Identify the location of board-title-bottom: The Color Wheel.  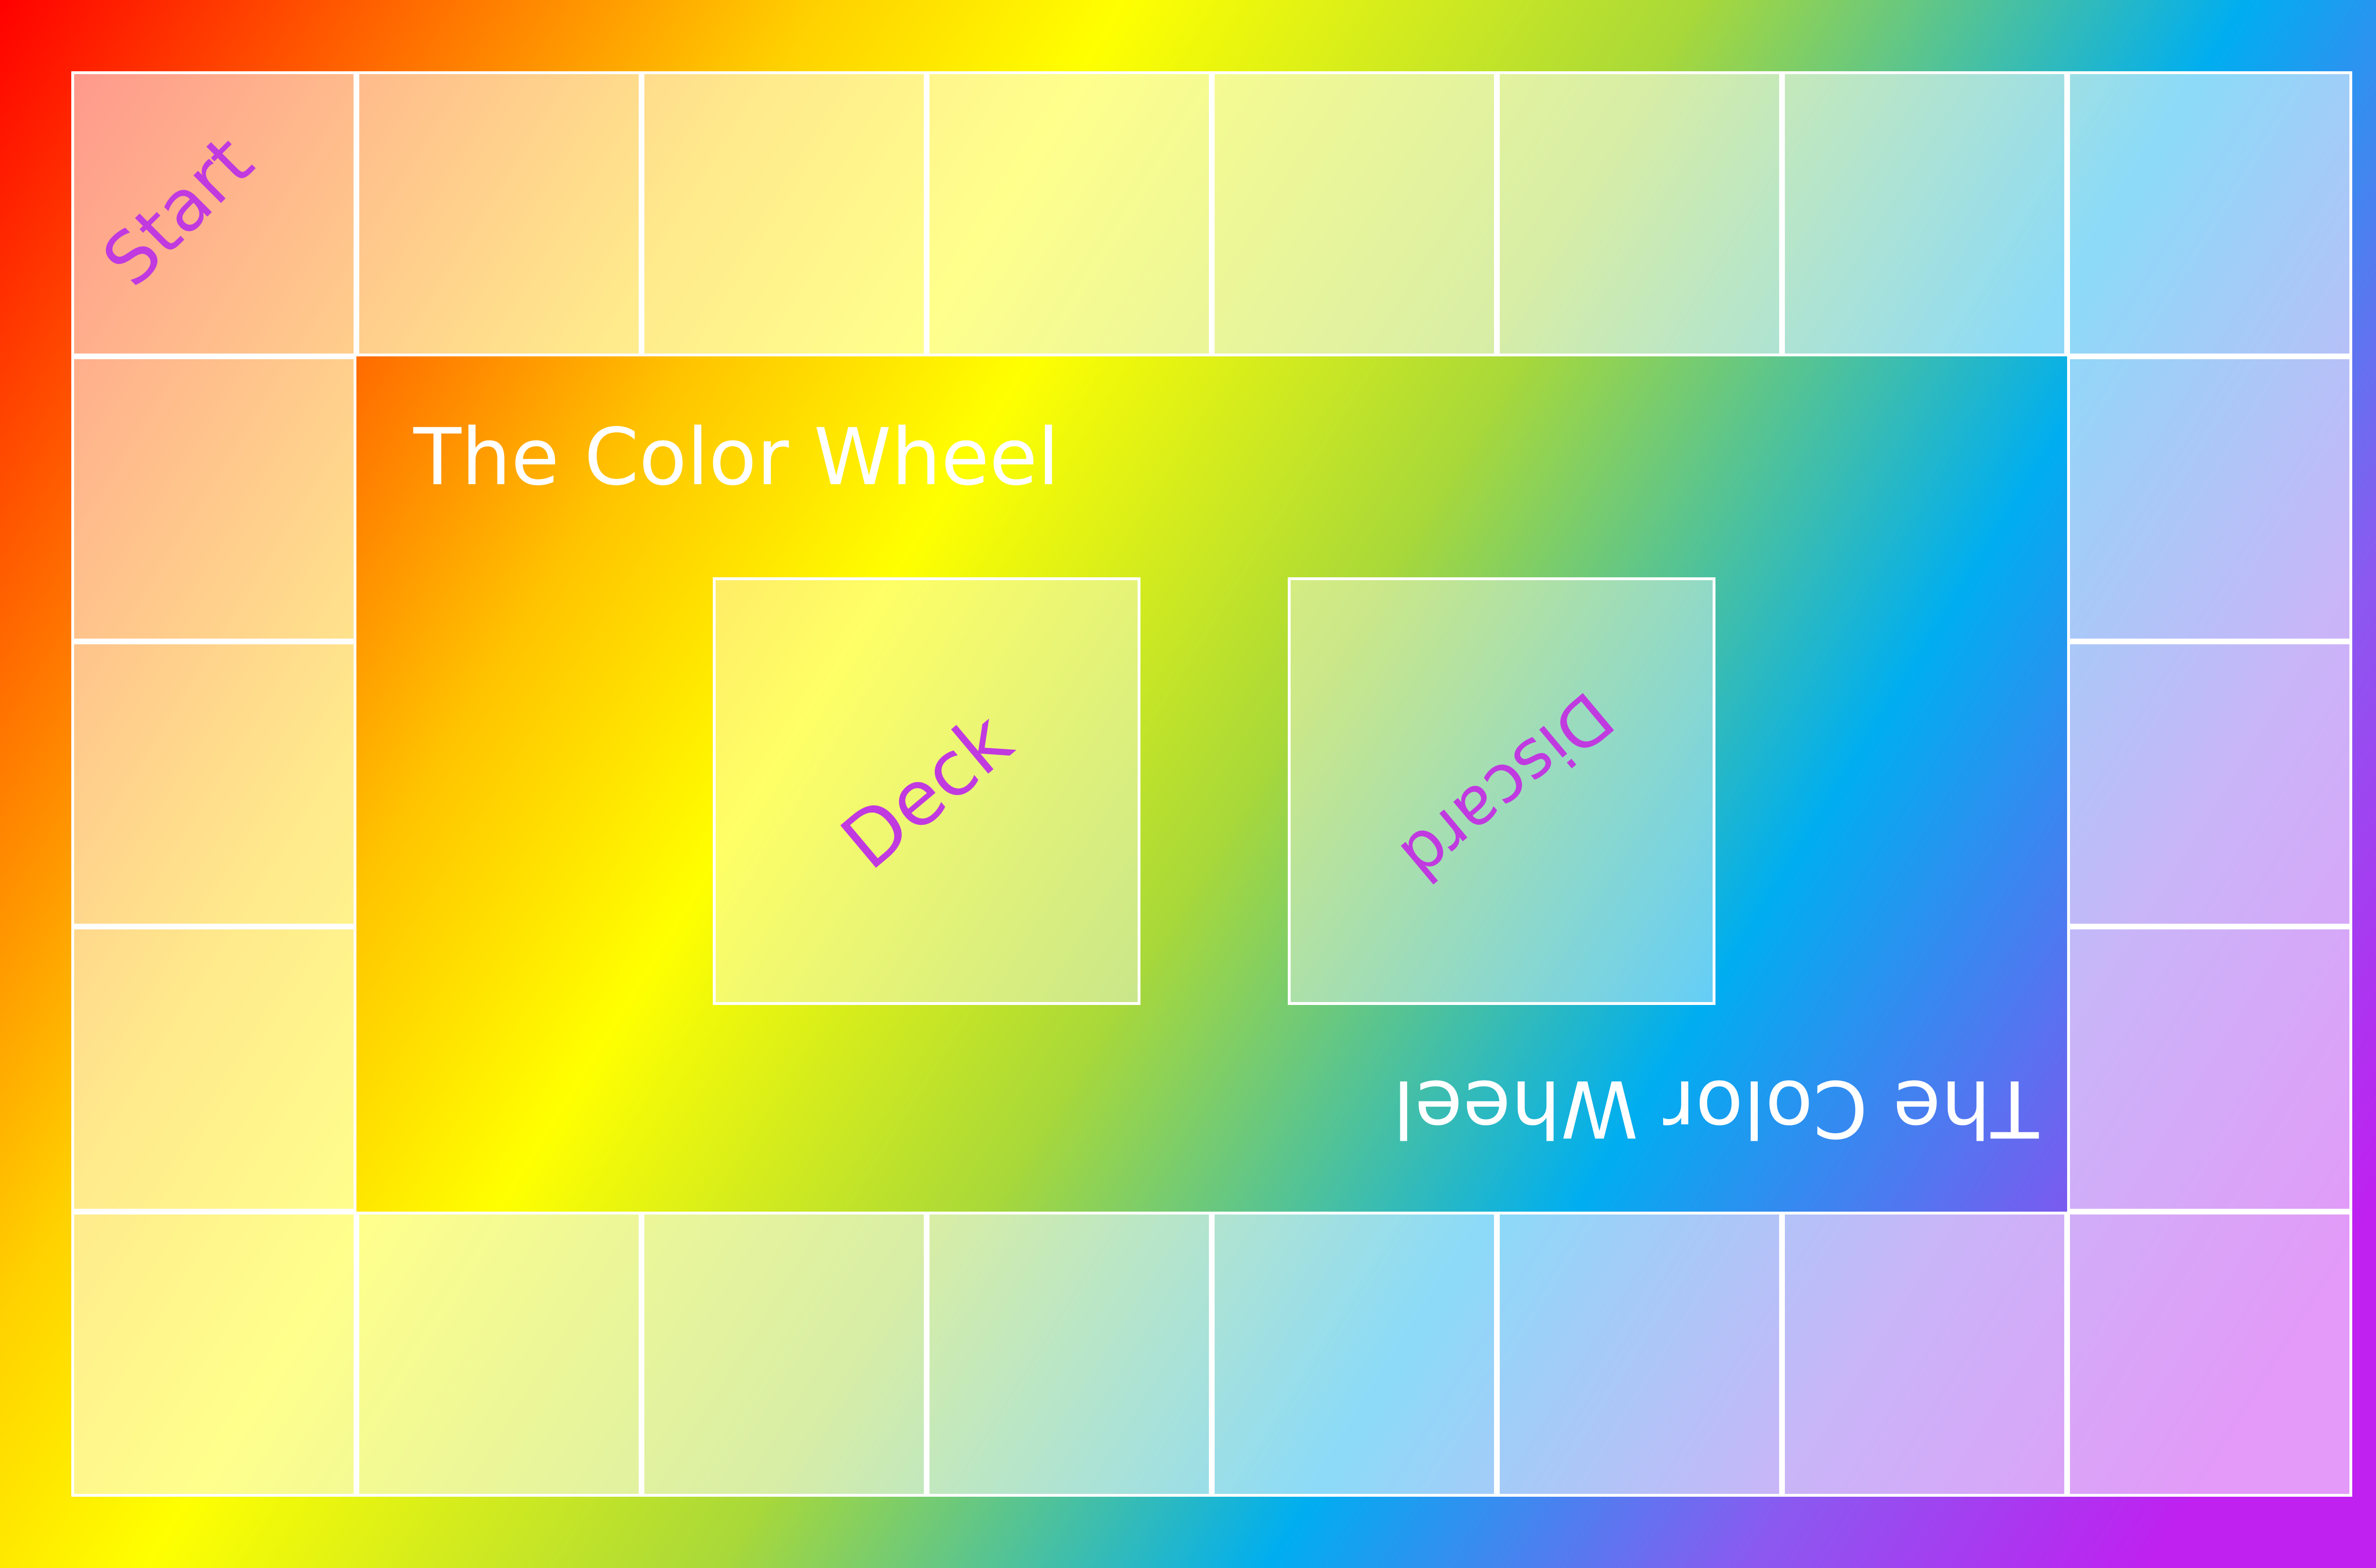
(1715, 1108).